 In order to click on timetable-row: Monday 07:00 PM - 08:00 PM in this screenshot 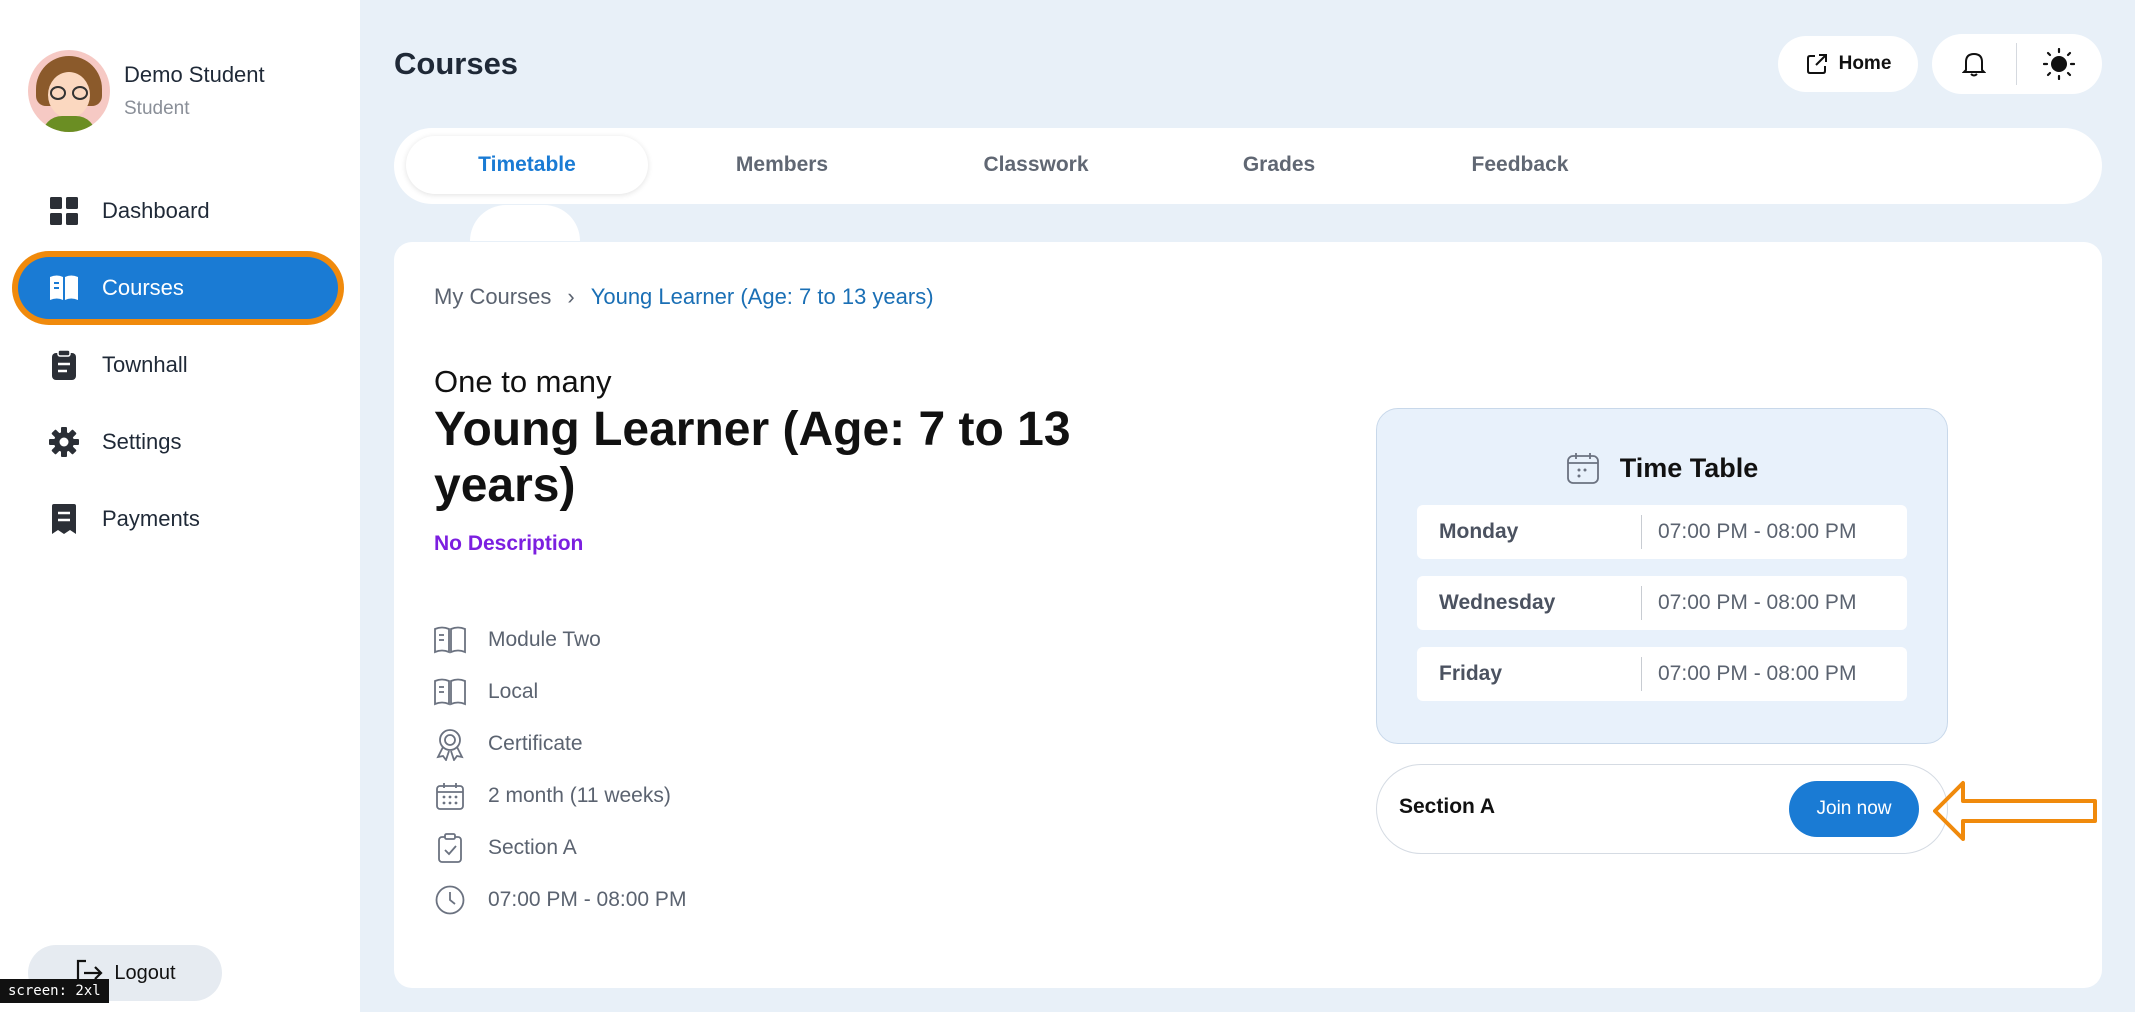, I will do `click(1662, 532)`.